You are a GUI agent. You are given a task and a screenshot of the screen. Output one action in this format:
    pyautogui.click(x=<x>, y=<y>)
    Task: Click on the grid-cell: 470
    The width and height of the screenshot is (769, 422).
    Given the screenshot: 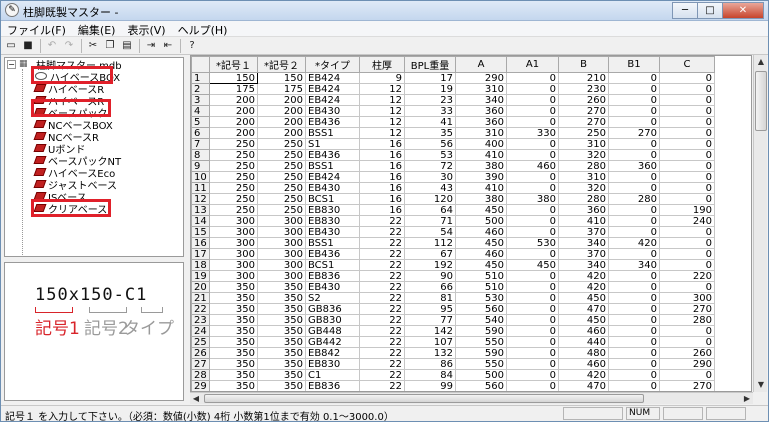 What is the action you would take?
    pyautogui.click(x=583, y=309)
    